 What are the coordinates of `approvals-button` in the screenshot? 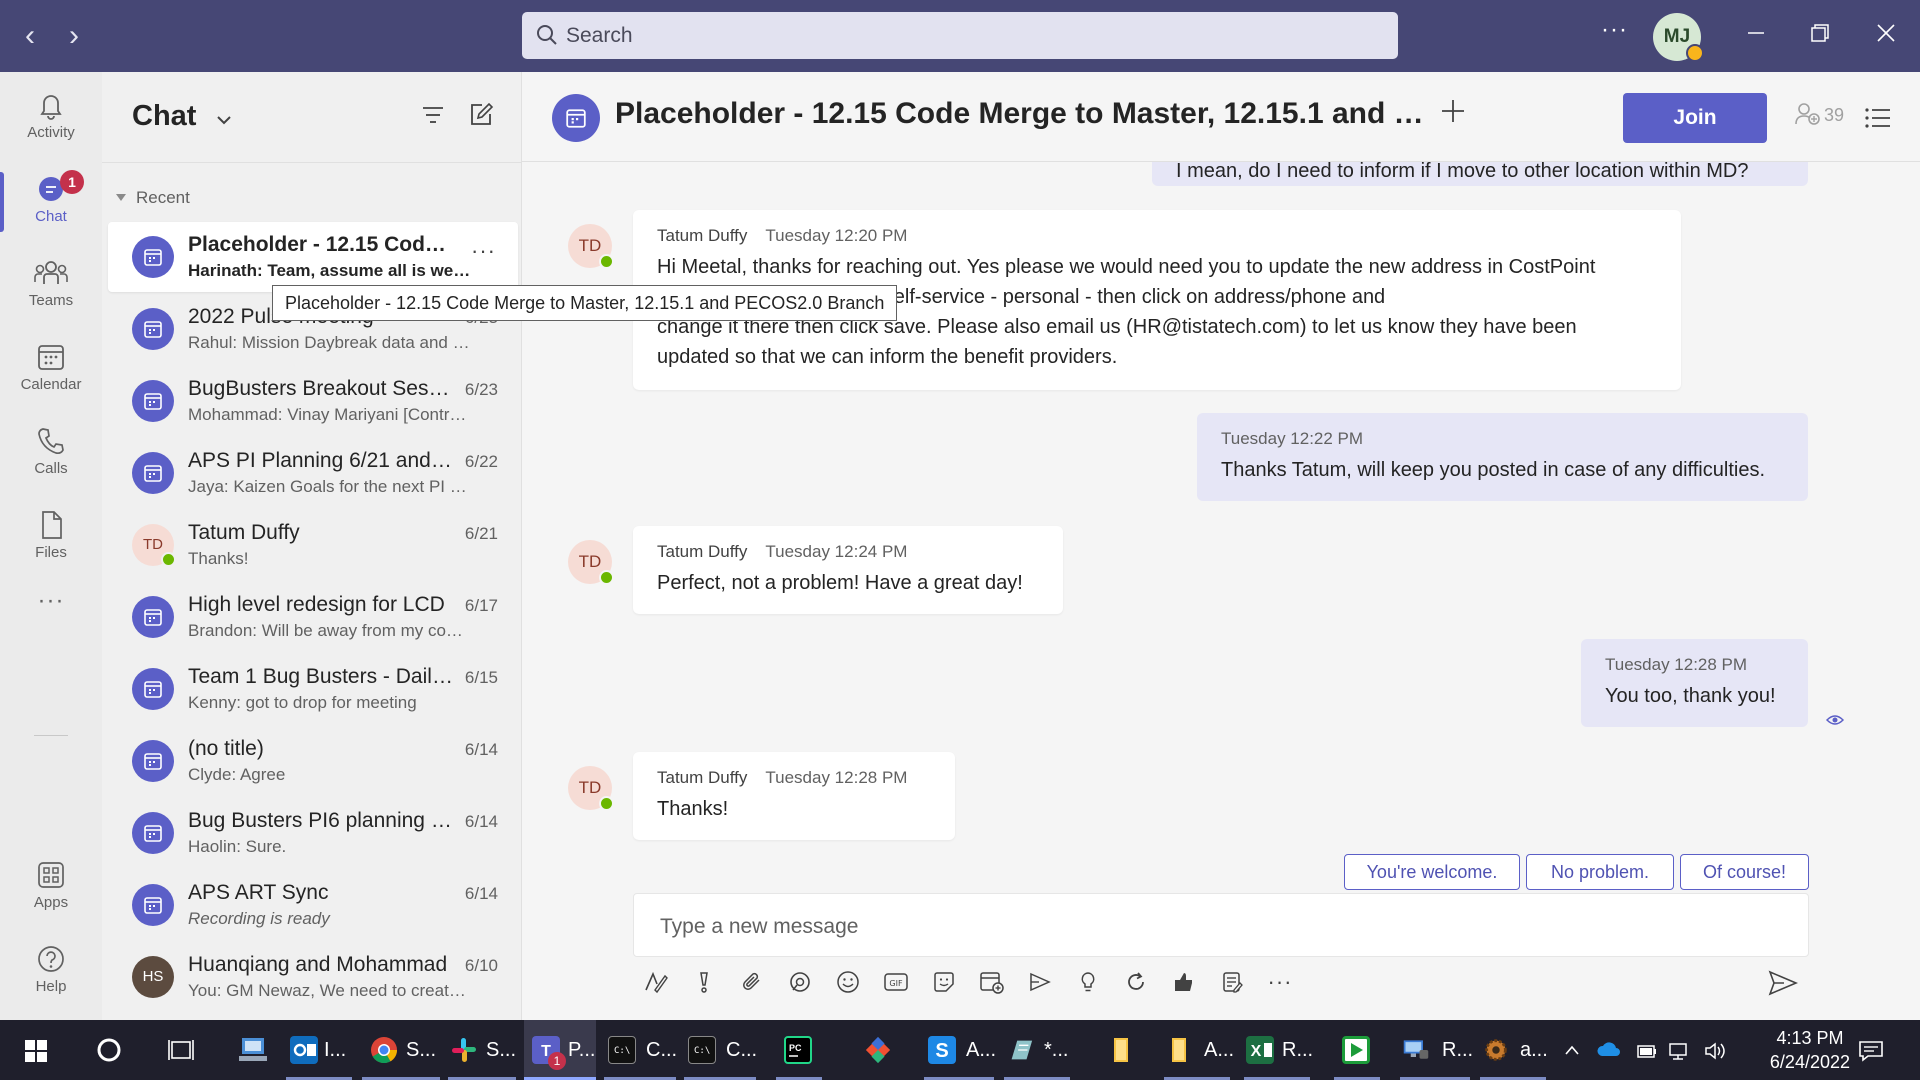 It's located at (1184, 982).